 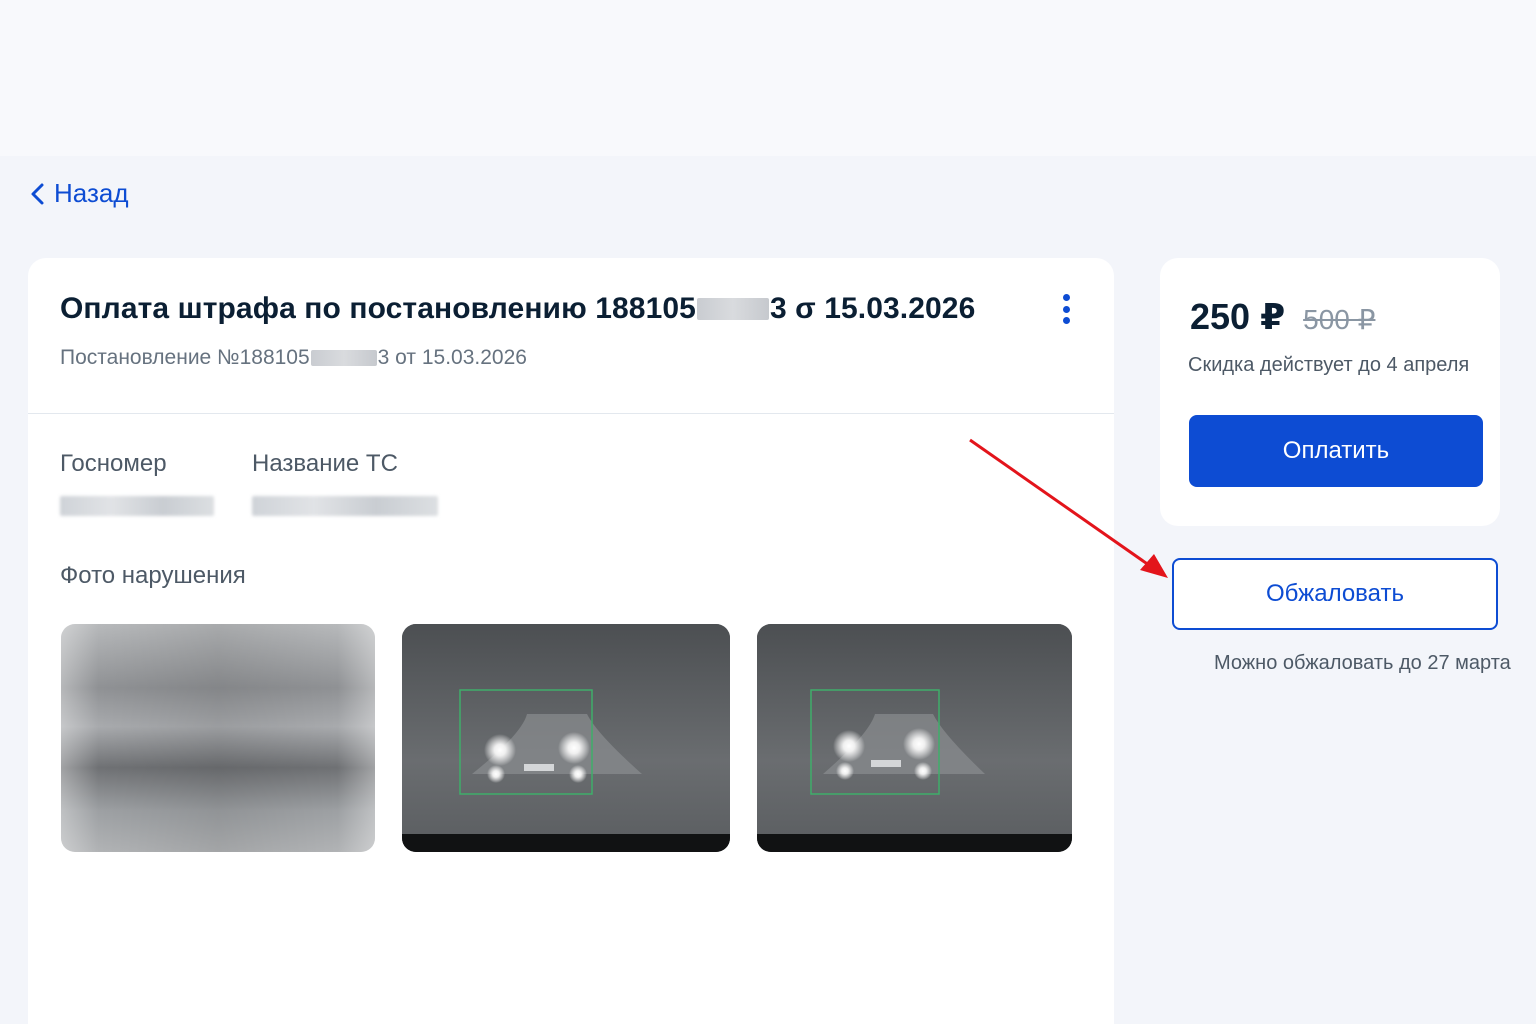 I want to click on more-options-icon, so click(x=1066, y=309).